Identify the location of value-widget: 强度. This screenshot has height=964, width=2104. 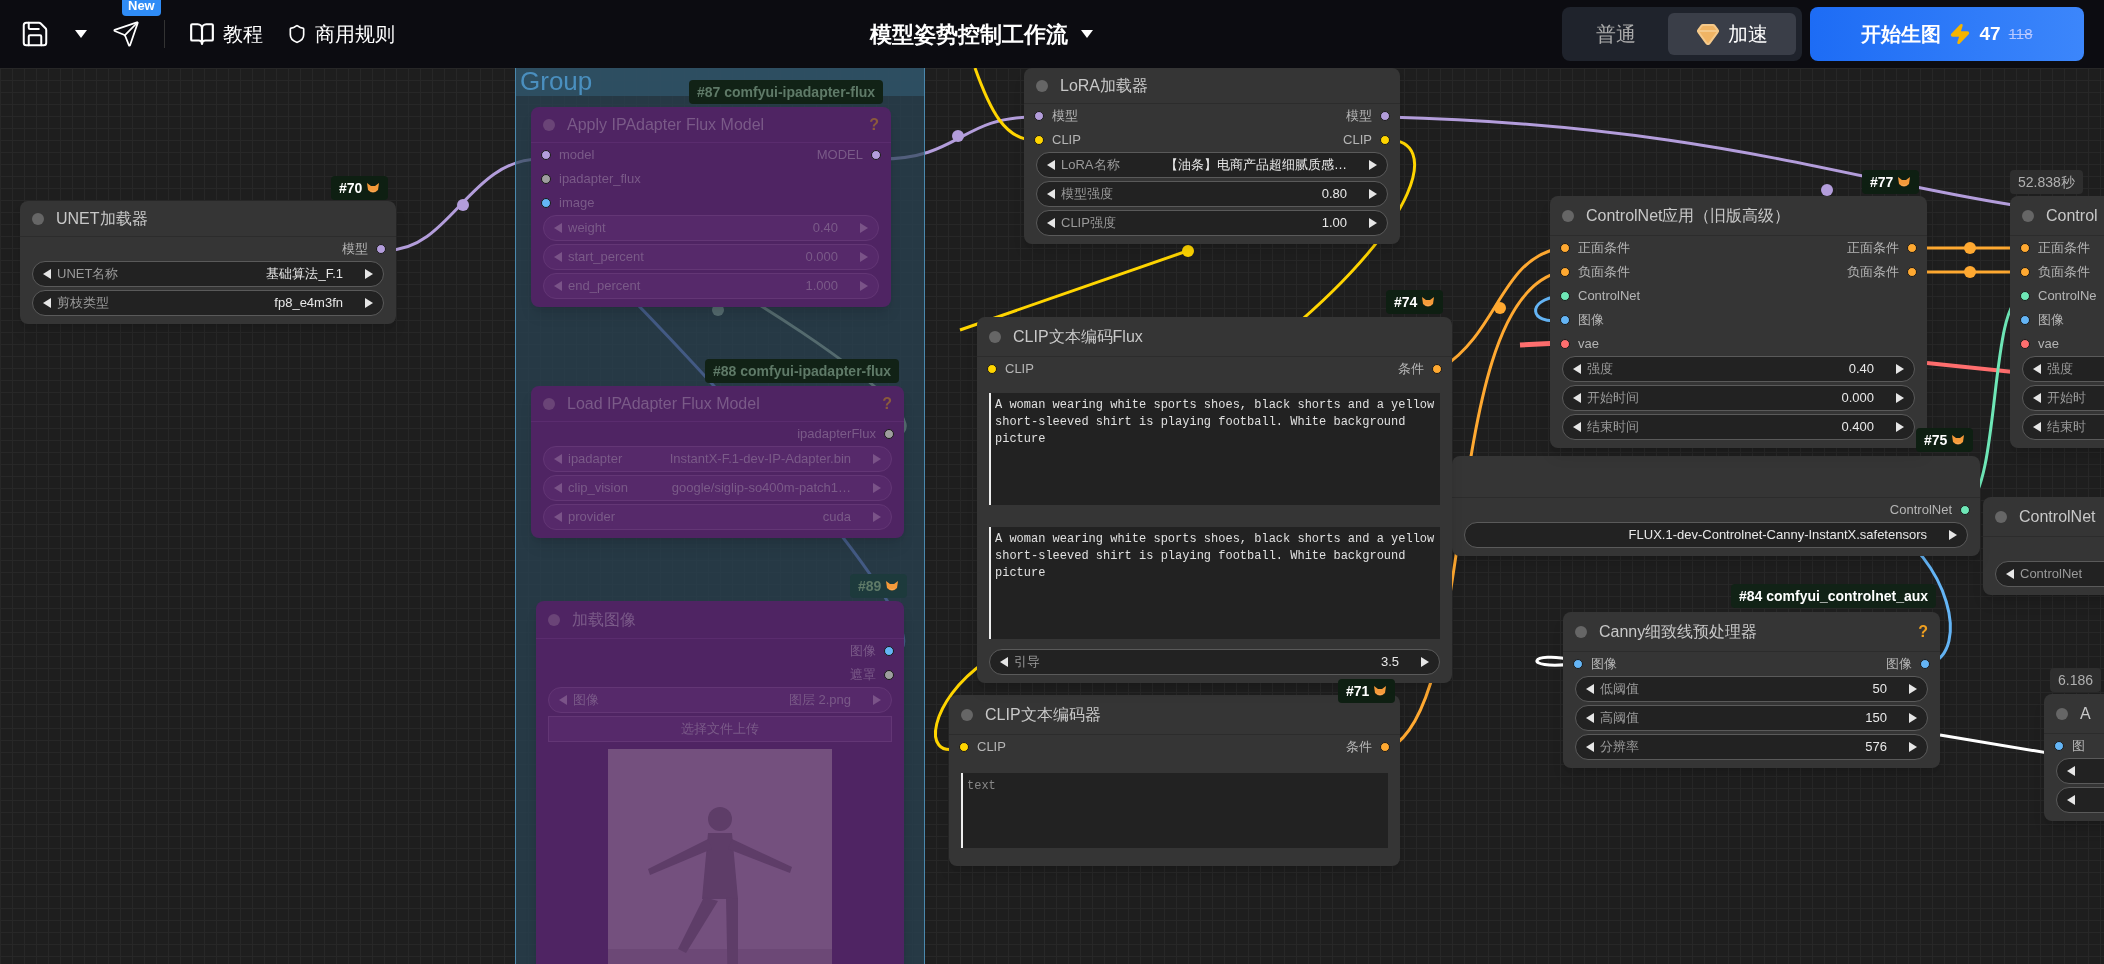
(2063, 369).